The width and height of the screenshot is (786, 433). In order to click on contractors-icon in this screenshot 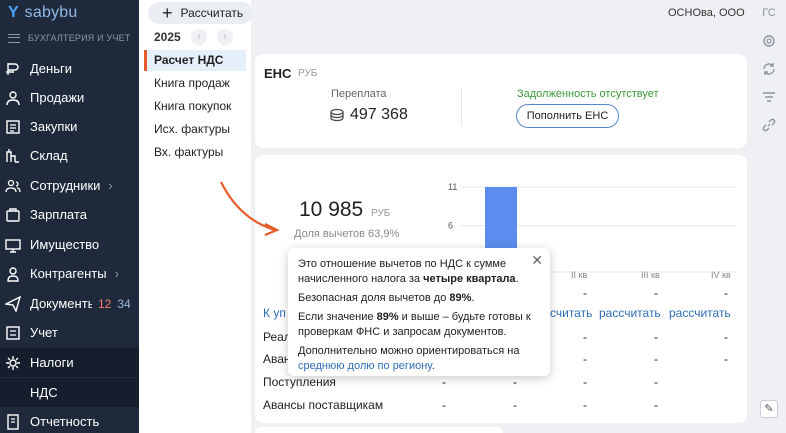, I will do `click(13, 274)`.